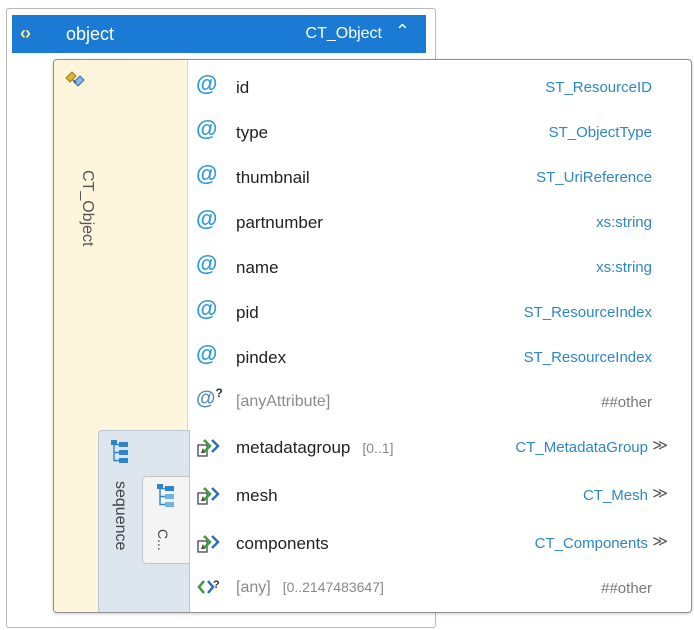 This screenshot has width=694, height=630. What do you see at coordinates (438, 88) in the screenshot?
I see `attribute-row-id: @ id ST_ResourceID` at bounding box center [438, 88].